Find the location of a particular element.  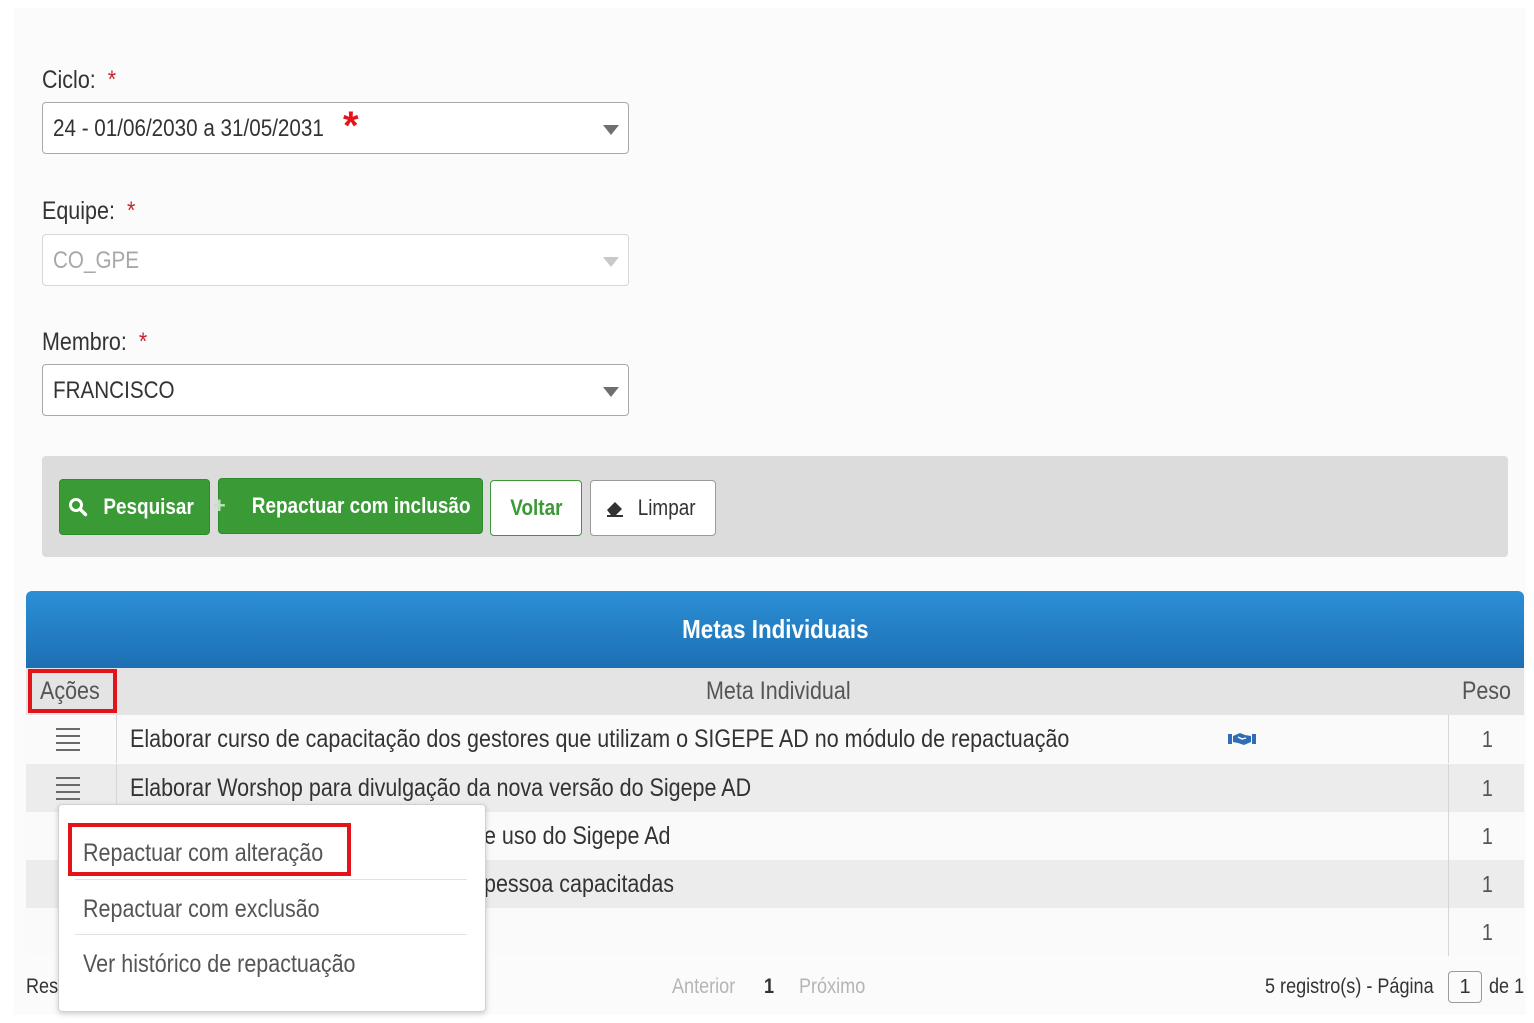

meta-cell: pessoa capacitadas is located at coordinates (579, 883).